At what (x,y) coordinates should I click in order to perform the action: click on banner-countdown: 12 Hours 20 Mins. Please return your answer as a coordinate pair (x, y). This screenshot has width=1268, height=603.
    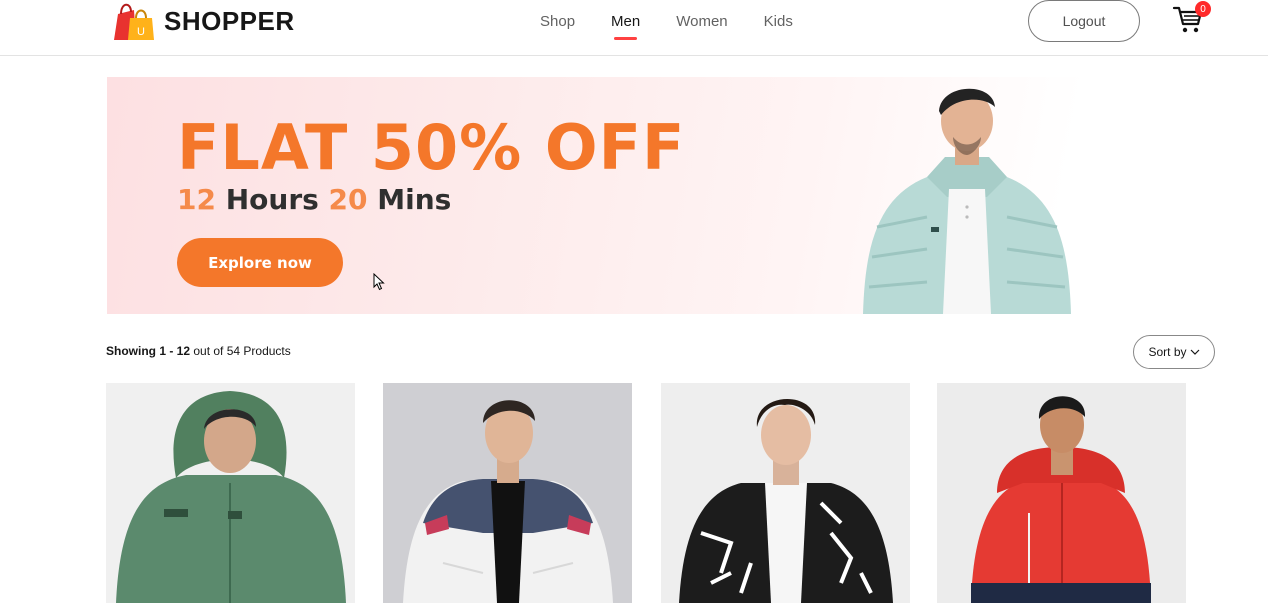
    Looking at the image, I should click on (314, 199).